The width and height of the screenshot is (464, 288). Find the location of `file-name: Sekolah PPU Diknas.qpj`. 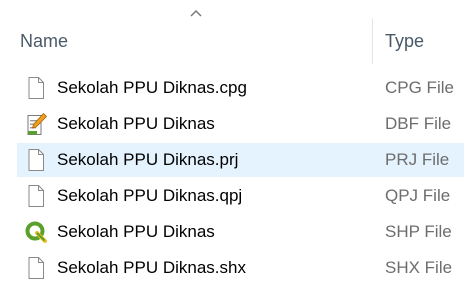

file-name: Sekolah PPU Diknas.qpj is located at coordinates (150, 195).